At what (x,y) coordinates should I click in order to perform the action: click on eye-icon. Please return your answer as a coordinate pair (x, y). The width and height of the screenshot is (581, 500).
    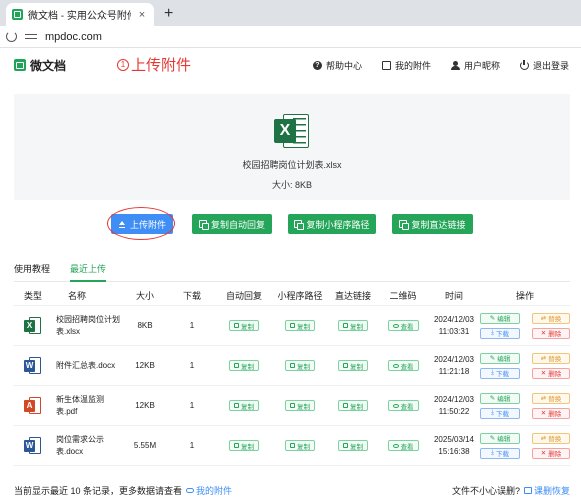
    Looking at the image, I should click on (395, 365).